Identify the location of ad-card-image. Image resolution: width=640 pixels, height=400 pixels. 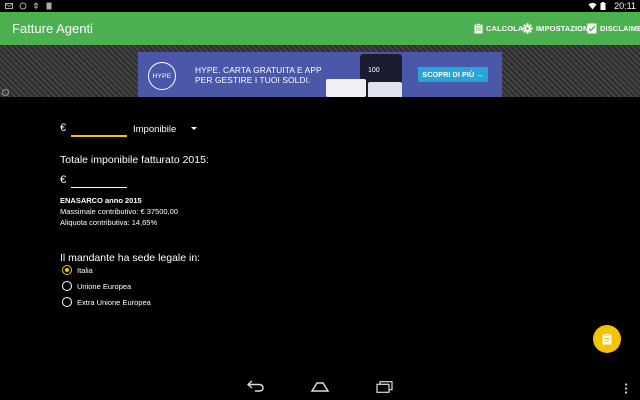
(346, 88).